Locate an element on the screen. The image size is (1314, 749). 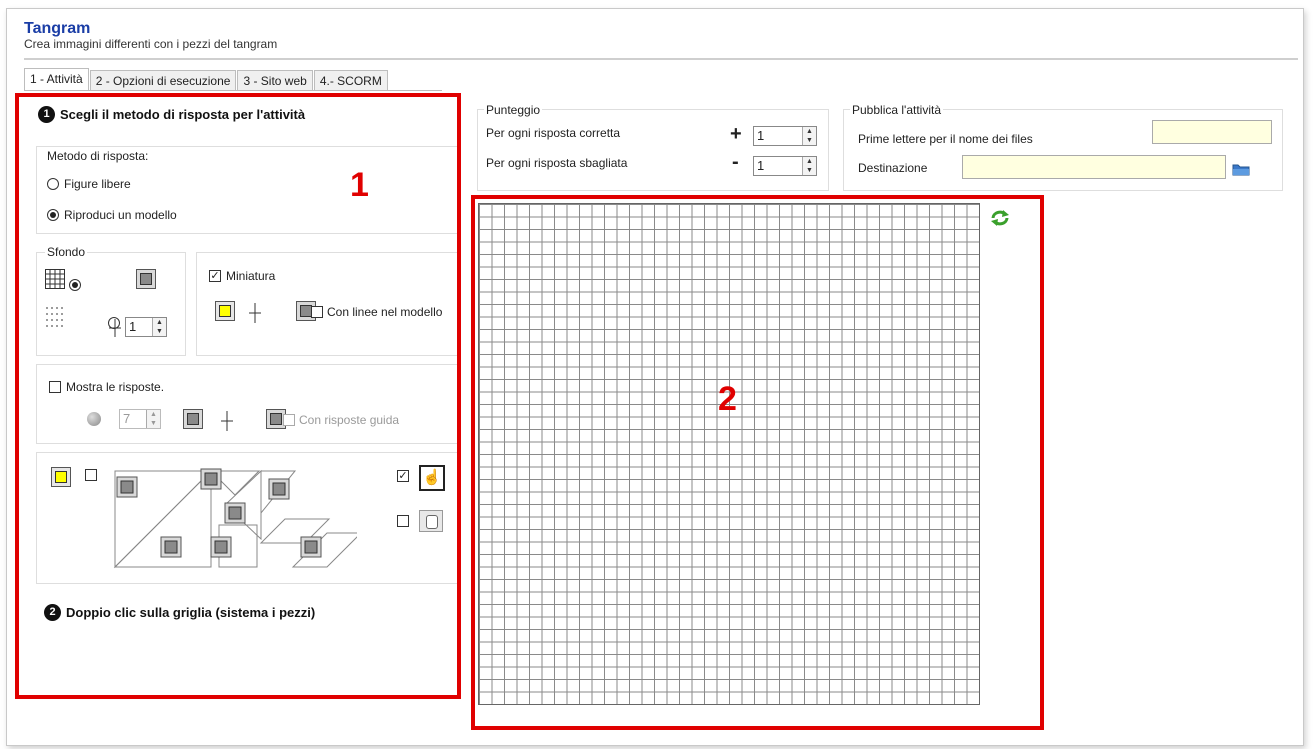
wrong-score-stepper: 1 ▲ ▼ is located at coordinates (785, 166).